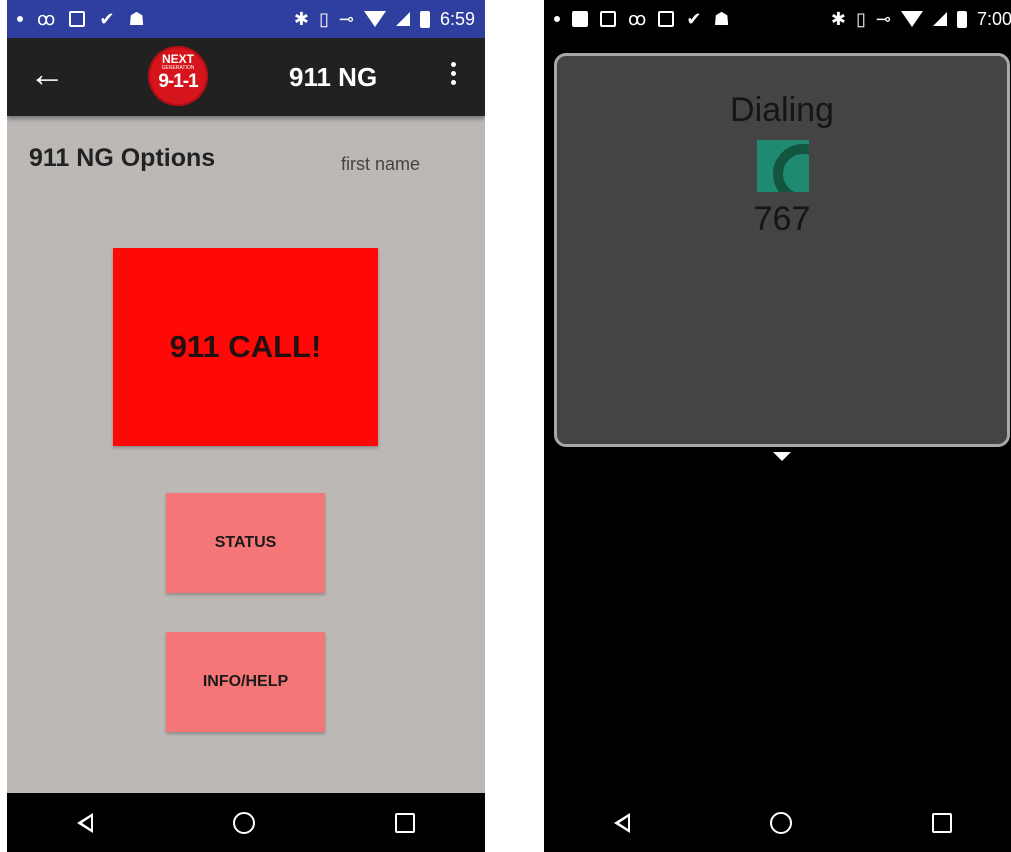  I want to click on first-name-label: first name, so click(381, 164).